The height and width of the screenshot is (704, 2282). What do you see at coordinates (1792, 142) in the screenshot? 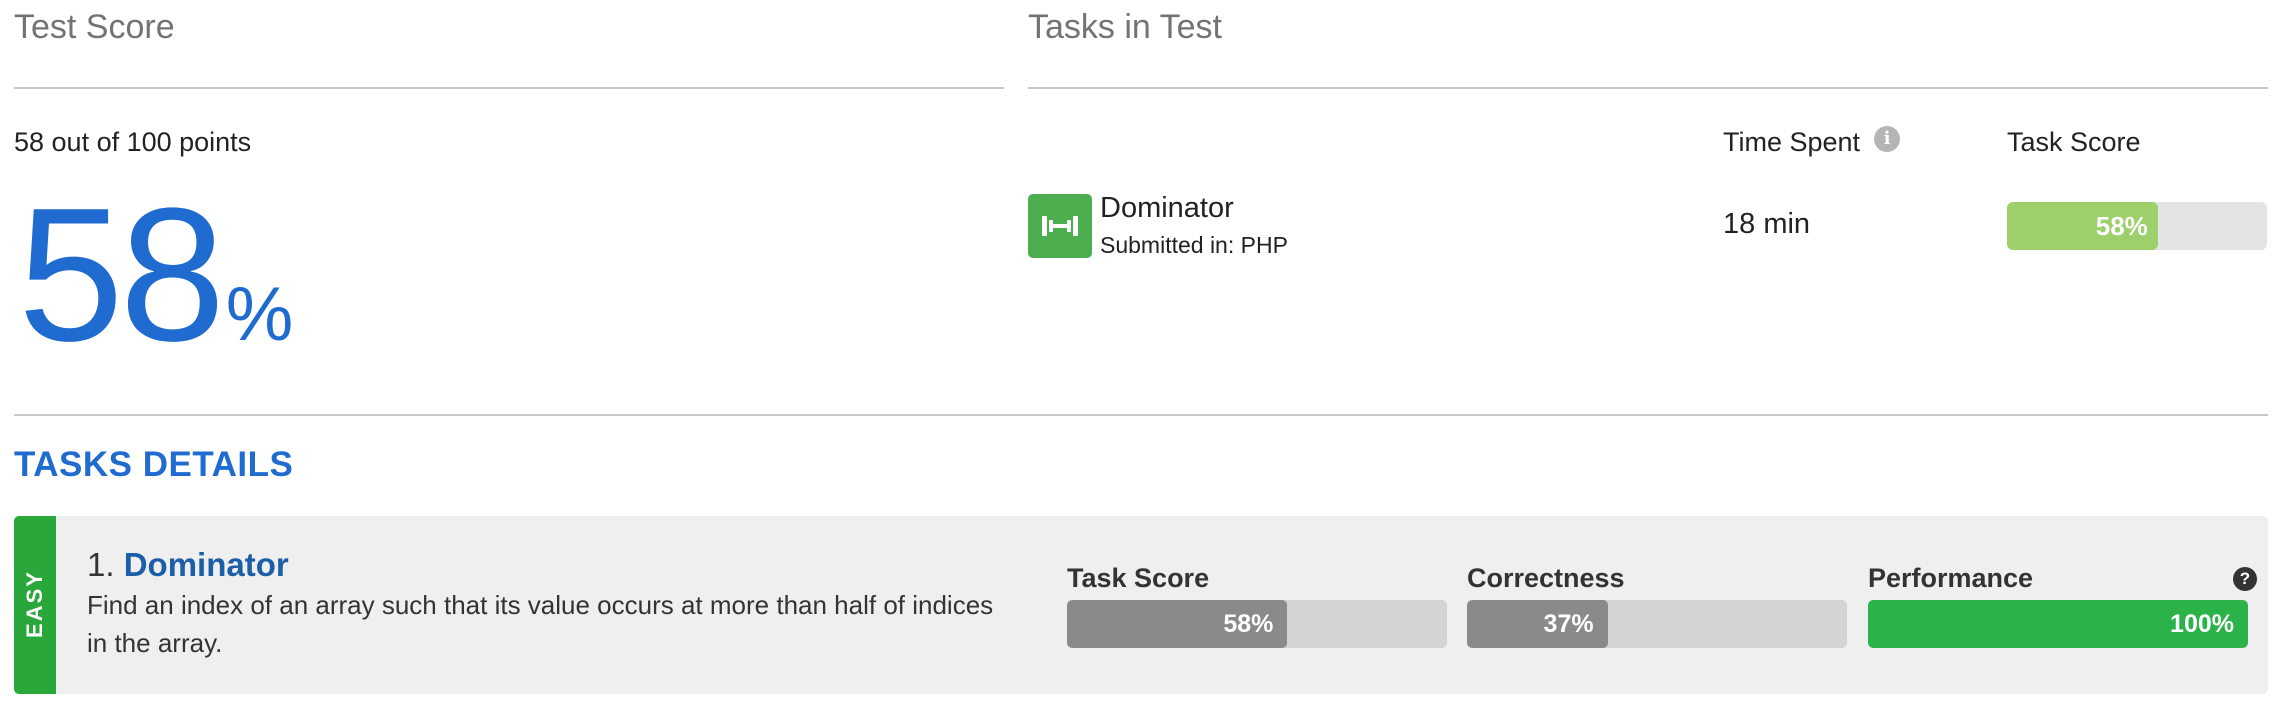
I see `time-spent-header: Time Spent` at bounding box center [1792, 142].